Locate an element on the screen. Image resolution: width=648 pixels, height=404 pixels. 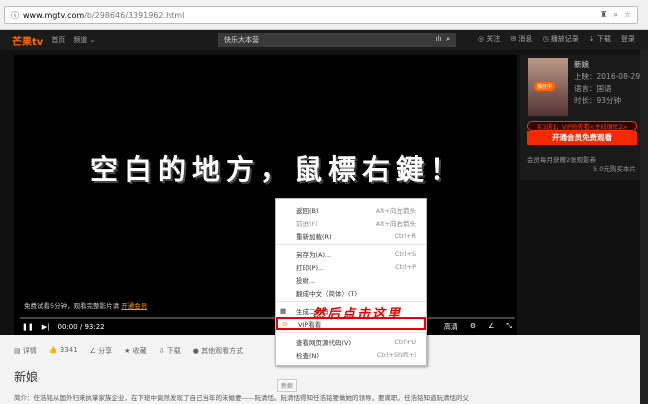
scrollbar is located at coordinates (644, 227).